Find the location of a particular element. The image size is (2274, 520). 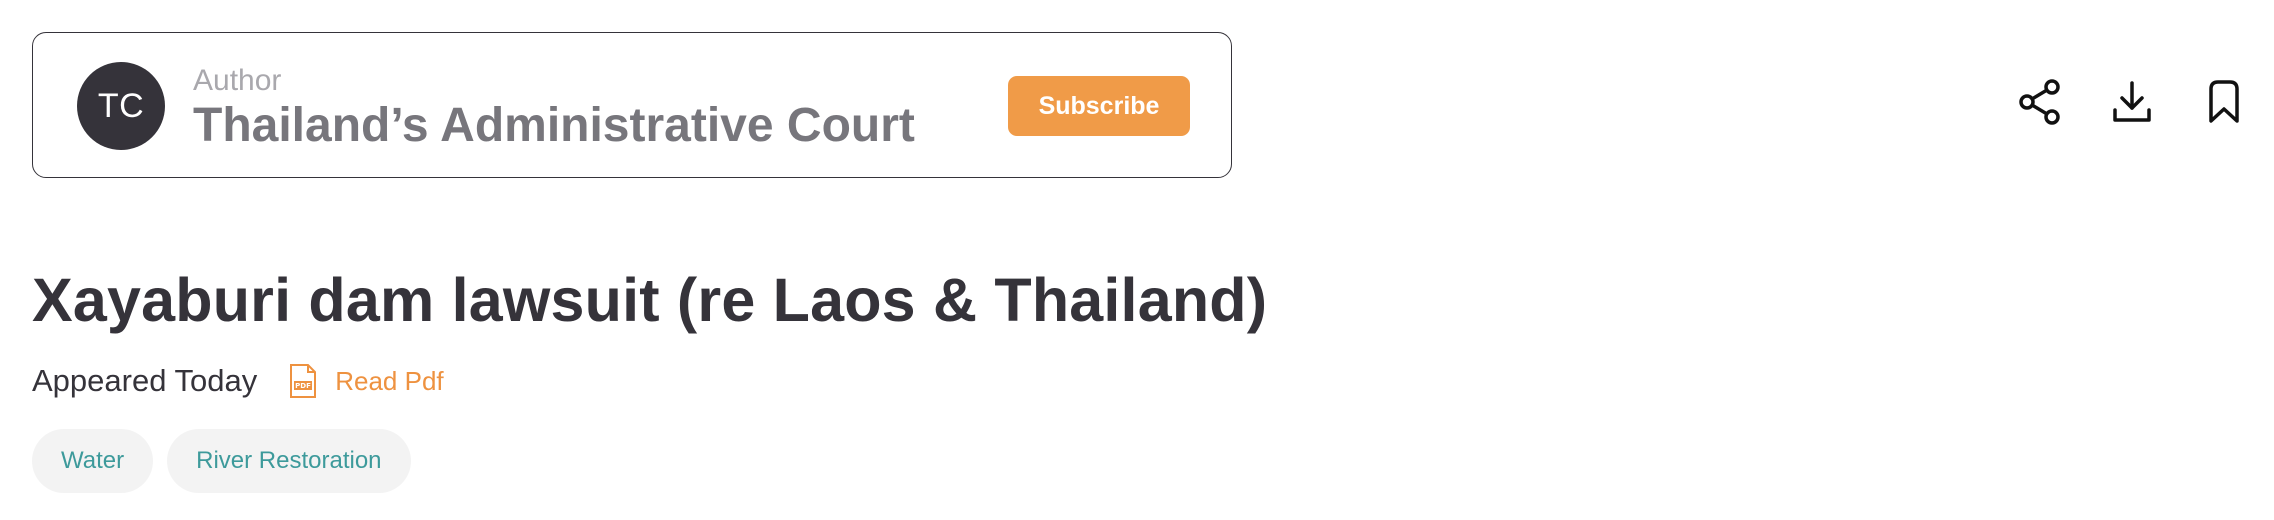

article-meta: Appeared Today PDF Read Pdf is located at coordinates (238, 381).